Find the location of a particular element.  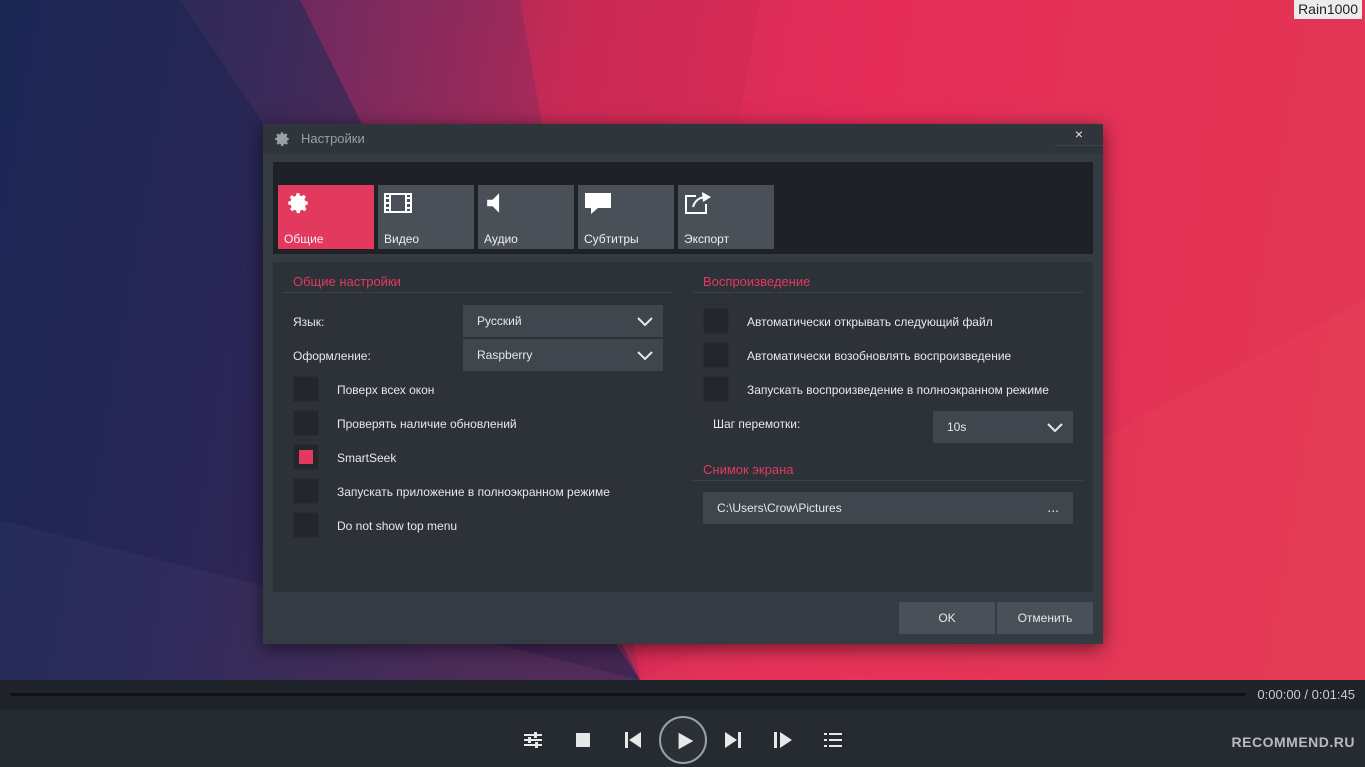

stop-button is located at coordinates (583, 740).